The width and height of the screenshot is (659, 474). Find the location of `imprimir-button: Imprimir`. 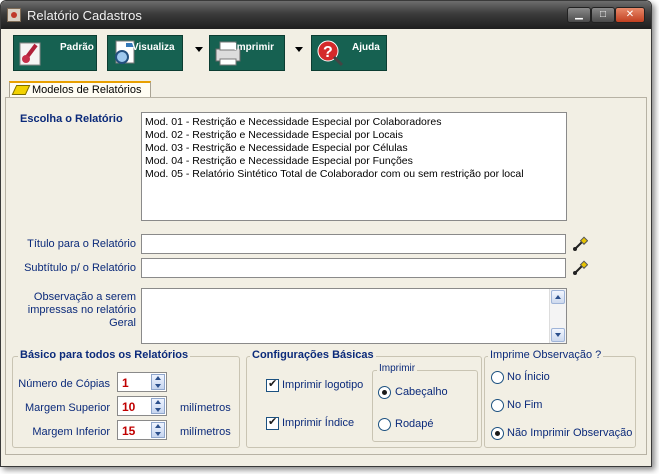

imprimir-button: Imprimir is located at coordinates (247, 53).